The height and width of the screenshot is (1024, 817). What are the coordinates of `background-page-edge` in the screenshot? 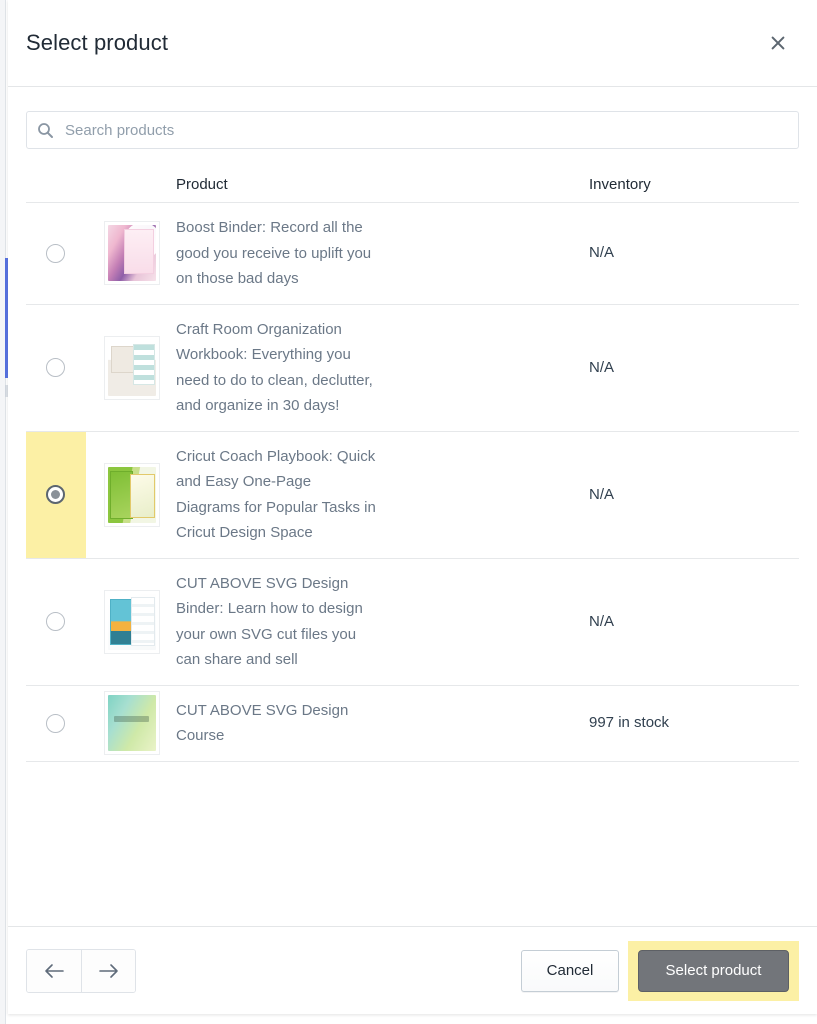 It's located at (3, 512).